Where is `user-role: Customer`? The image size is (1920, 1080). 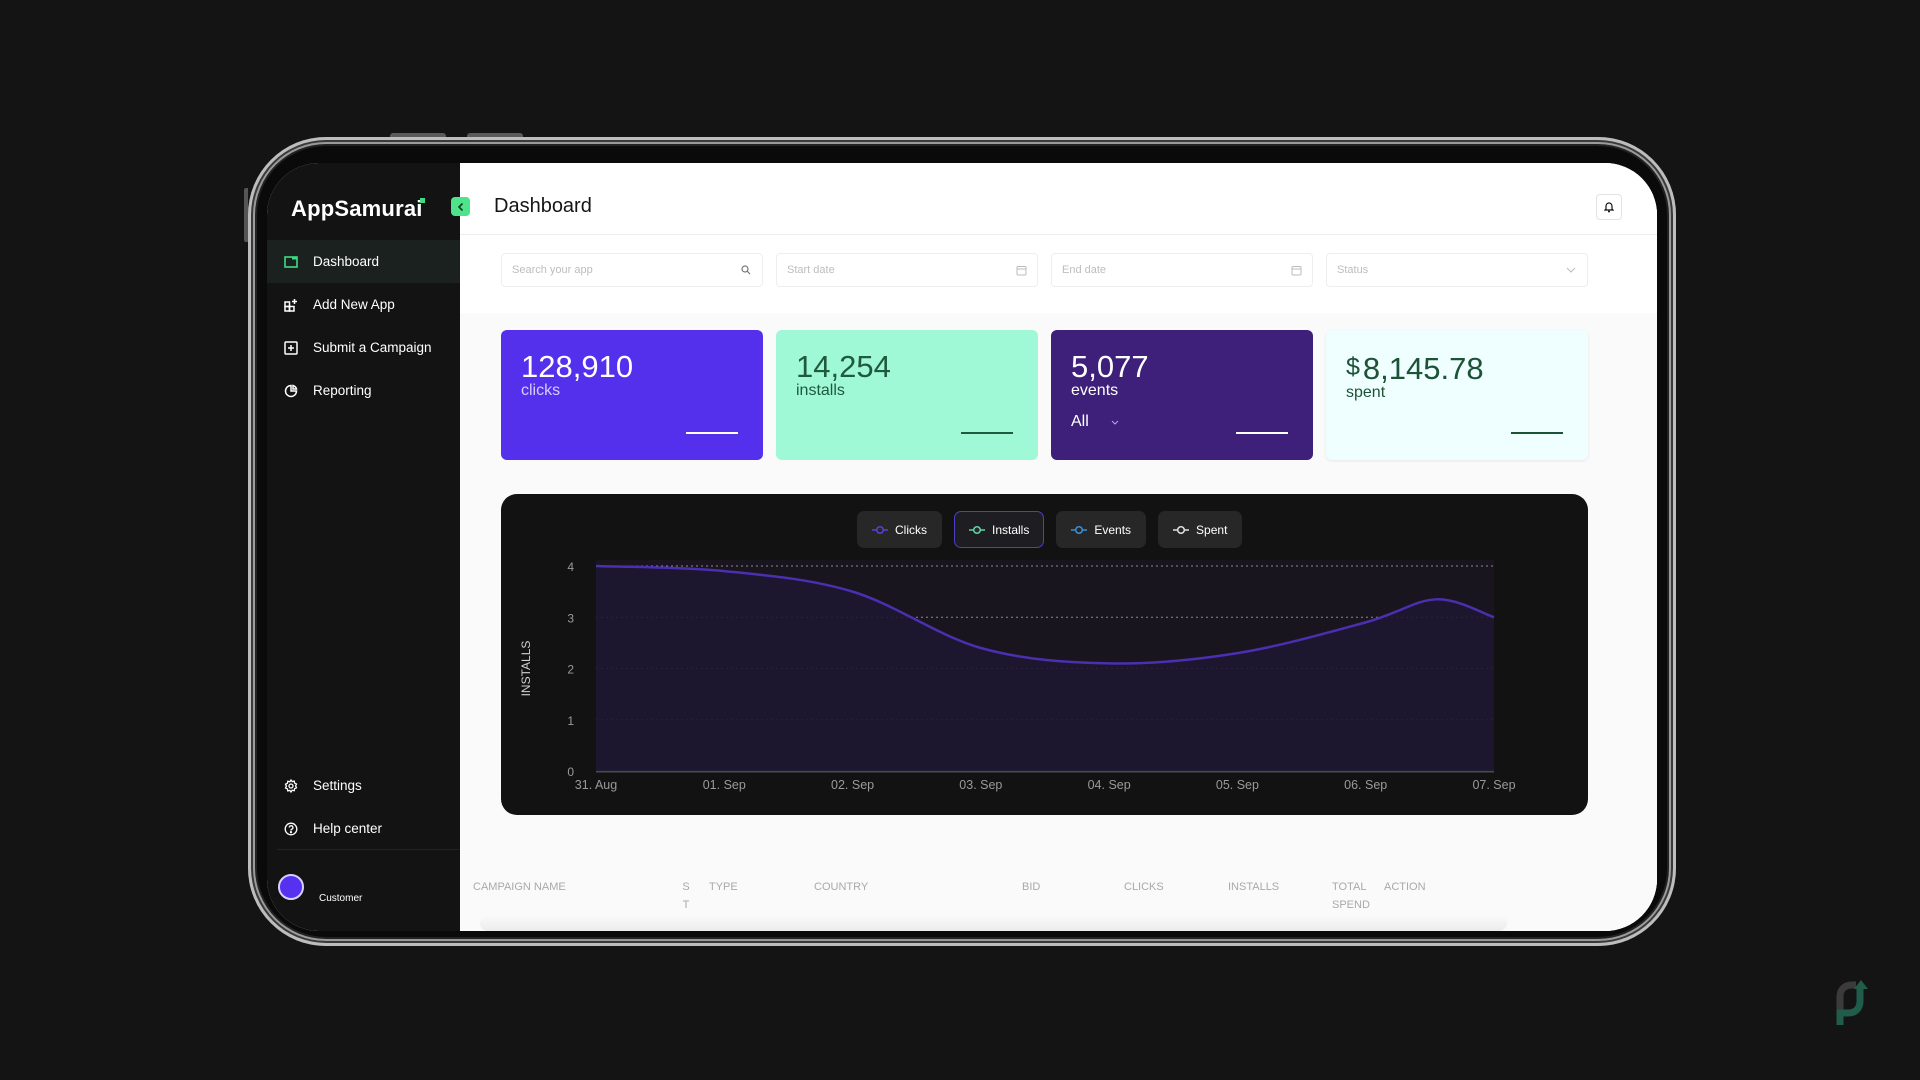
user-role: Customer is located at coordinates (341, 898).